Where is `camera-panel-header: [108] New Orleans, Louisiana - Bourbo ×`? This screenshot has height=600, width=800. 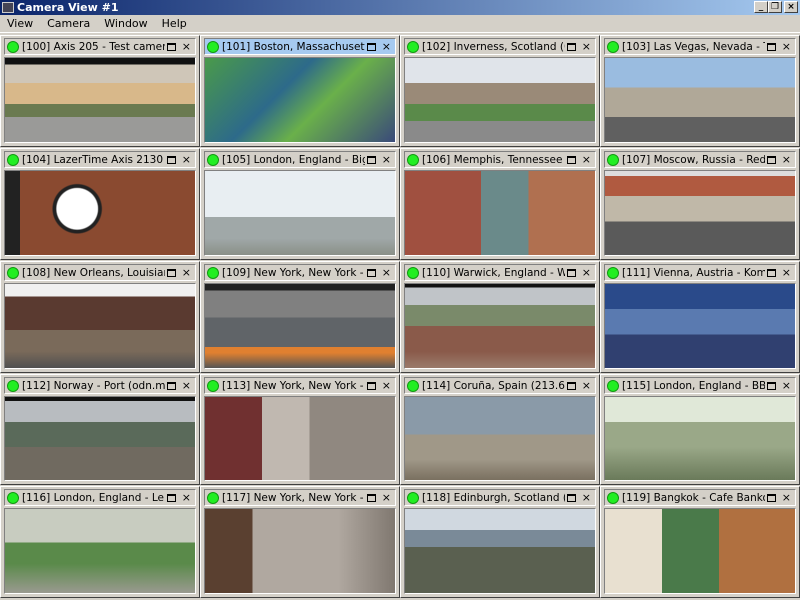 camera-panel-header: [108] New Orleans, Louisiana - Bourbo × is located at coordinates (100, 272).